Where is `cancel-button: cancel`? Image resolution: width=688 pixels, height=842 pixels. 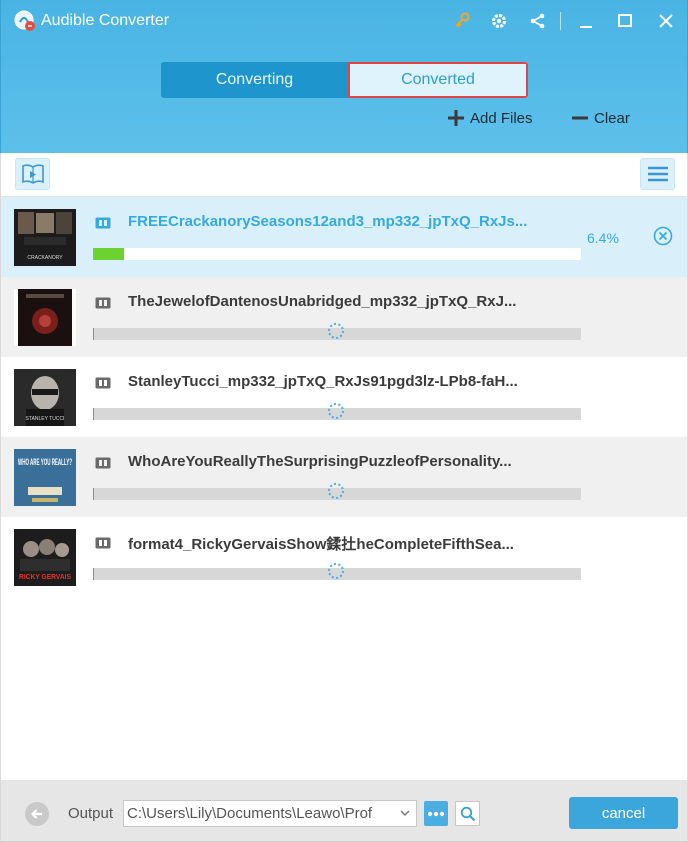 cancel-button: cancel is located at coordinates (623, 813).